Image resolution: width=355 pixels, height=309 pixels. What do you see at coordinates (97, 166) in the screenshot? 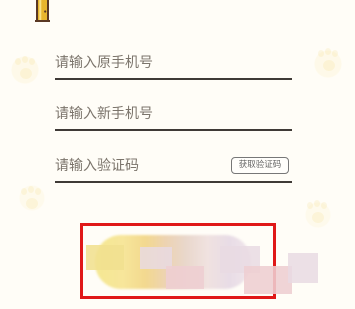
I see `verification-code-placeholder: 请输入验证码` at bounding box center [97, 166].